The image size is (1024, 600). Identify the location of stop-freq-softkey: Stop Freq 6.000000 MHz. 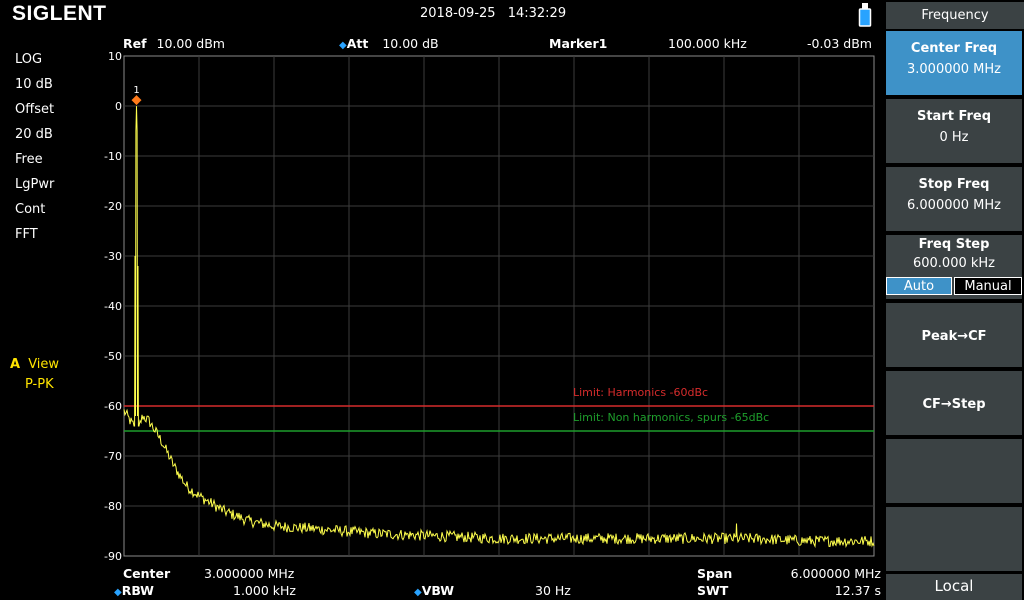
(954, 199).